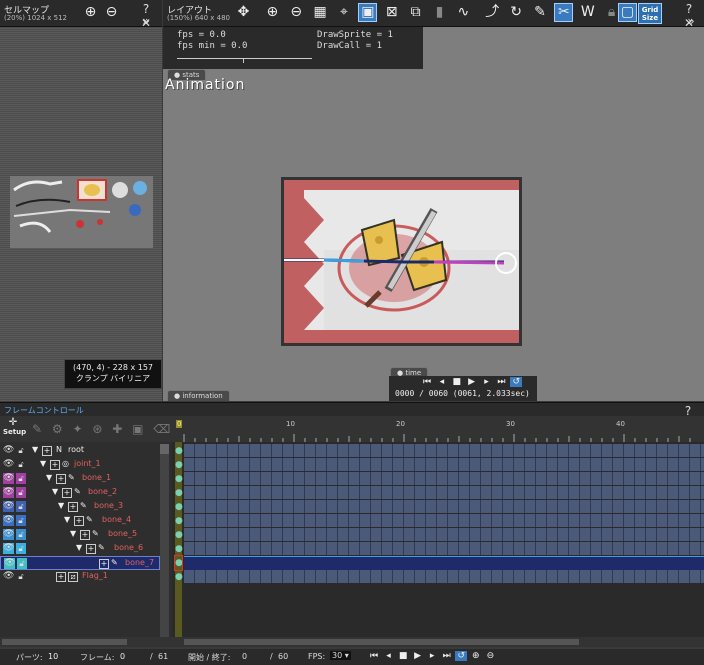 The image size is (704, 665). Describe the element at coordinates (14, 427) in the screenshot. I see `setup-button: ✛ Setup` at that location.